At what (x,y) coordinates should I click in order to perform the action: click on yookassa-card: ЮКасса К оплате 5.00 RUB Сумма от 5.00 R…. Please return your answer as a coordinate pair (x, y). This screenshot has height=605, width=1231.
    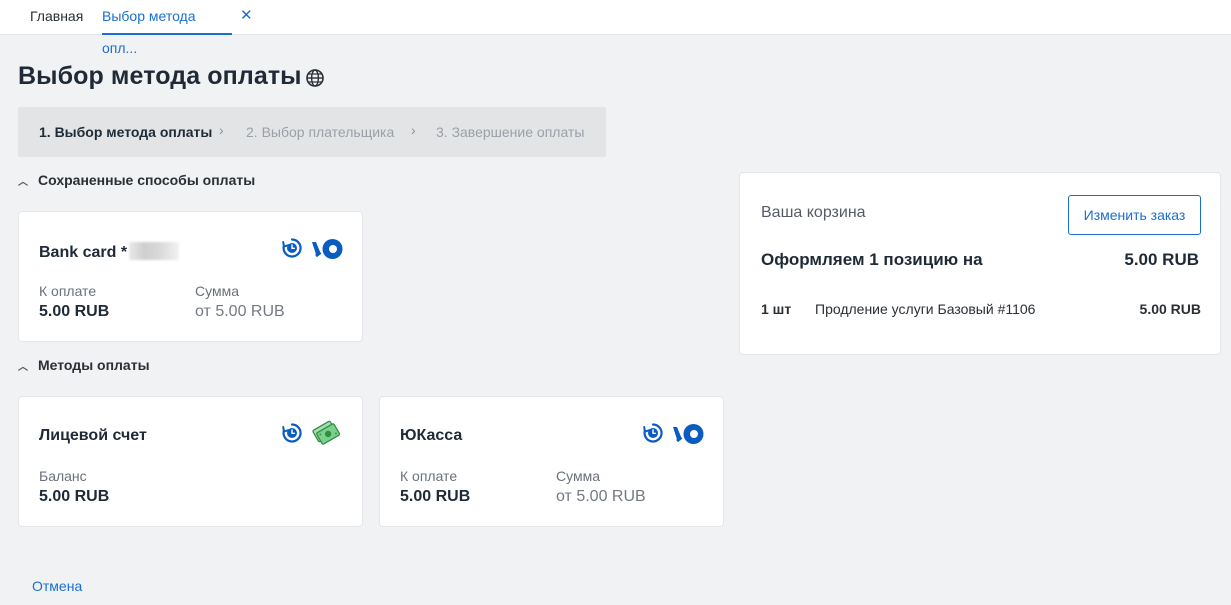
    Looking at the image, I should click on (551, 461).